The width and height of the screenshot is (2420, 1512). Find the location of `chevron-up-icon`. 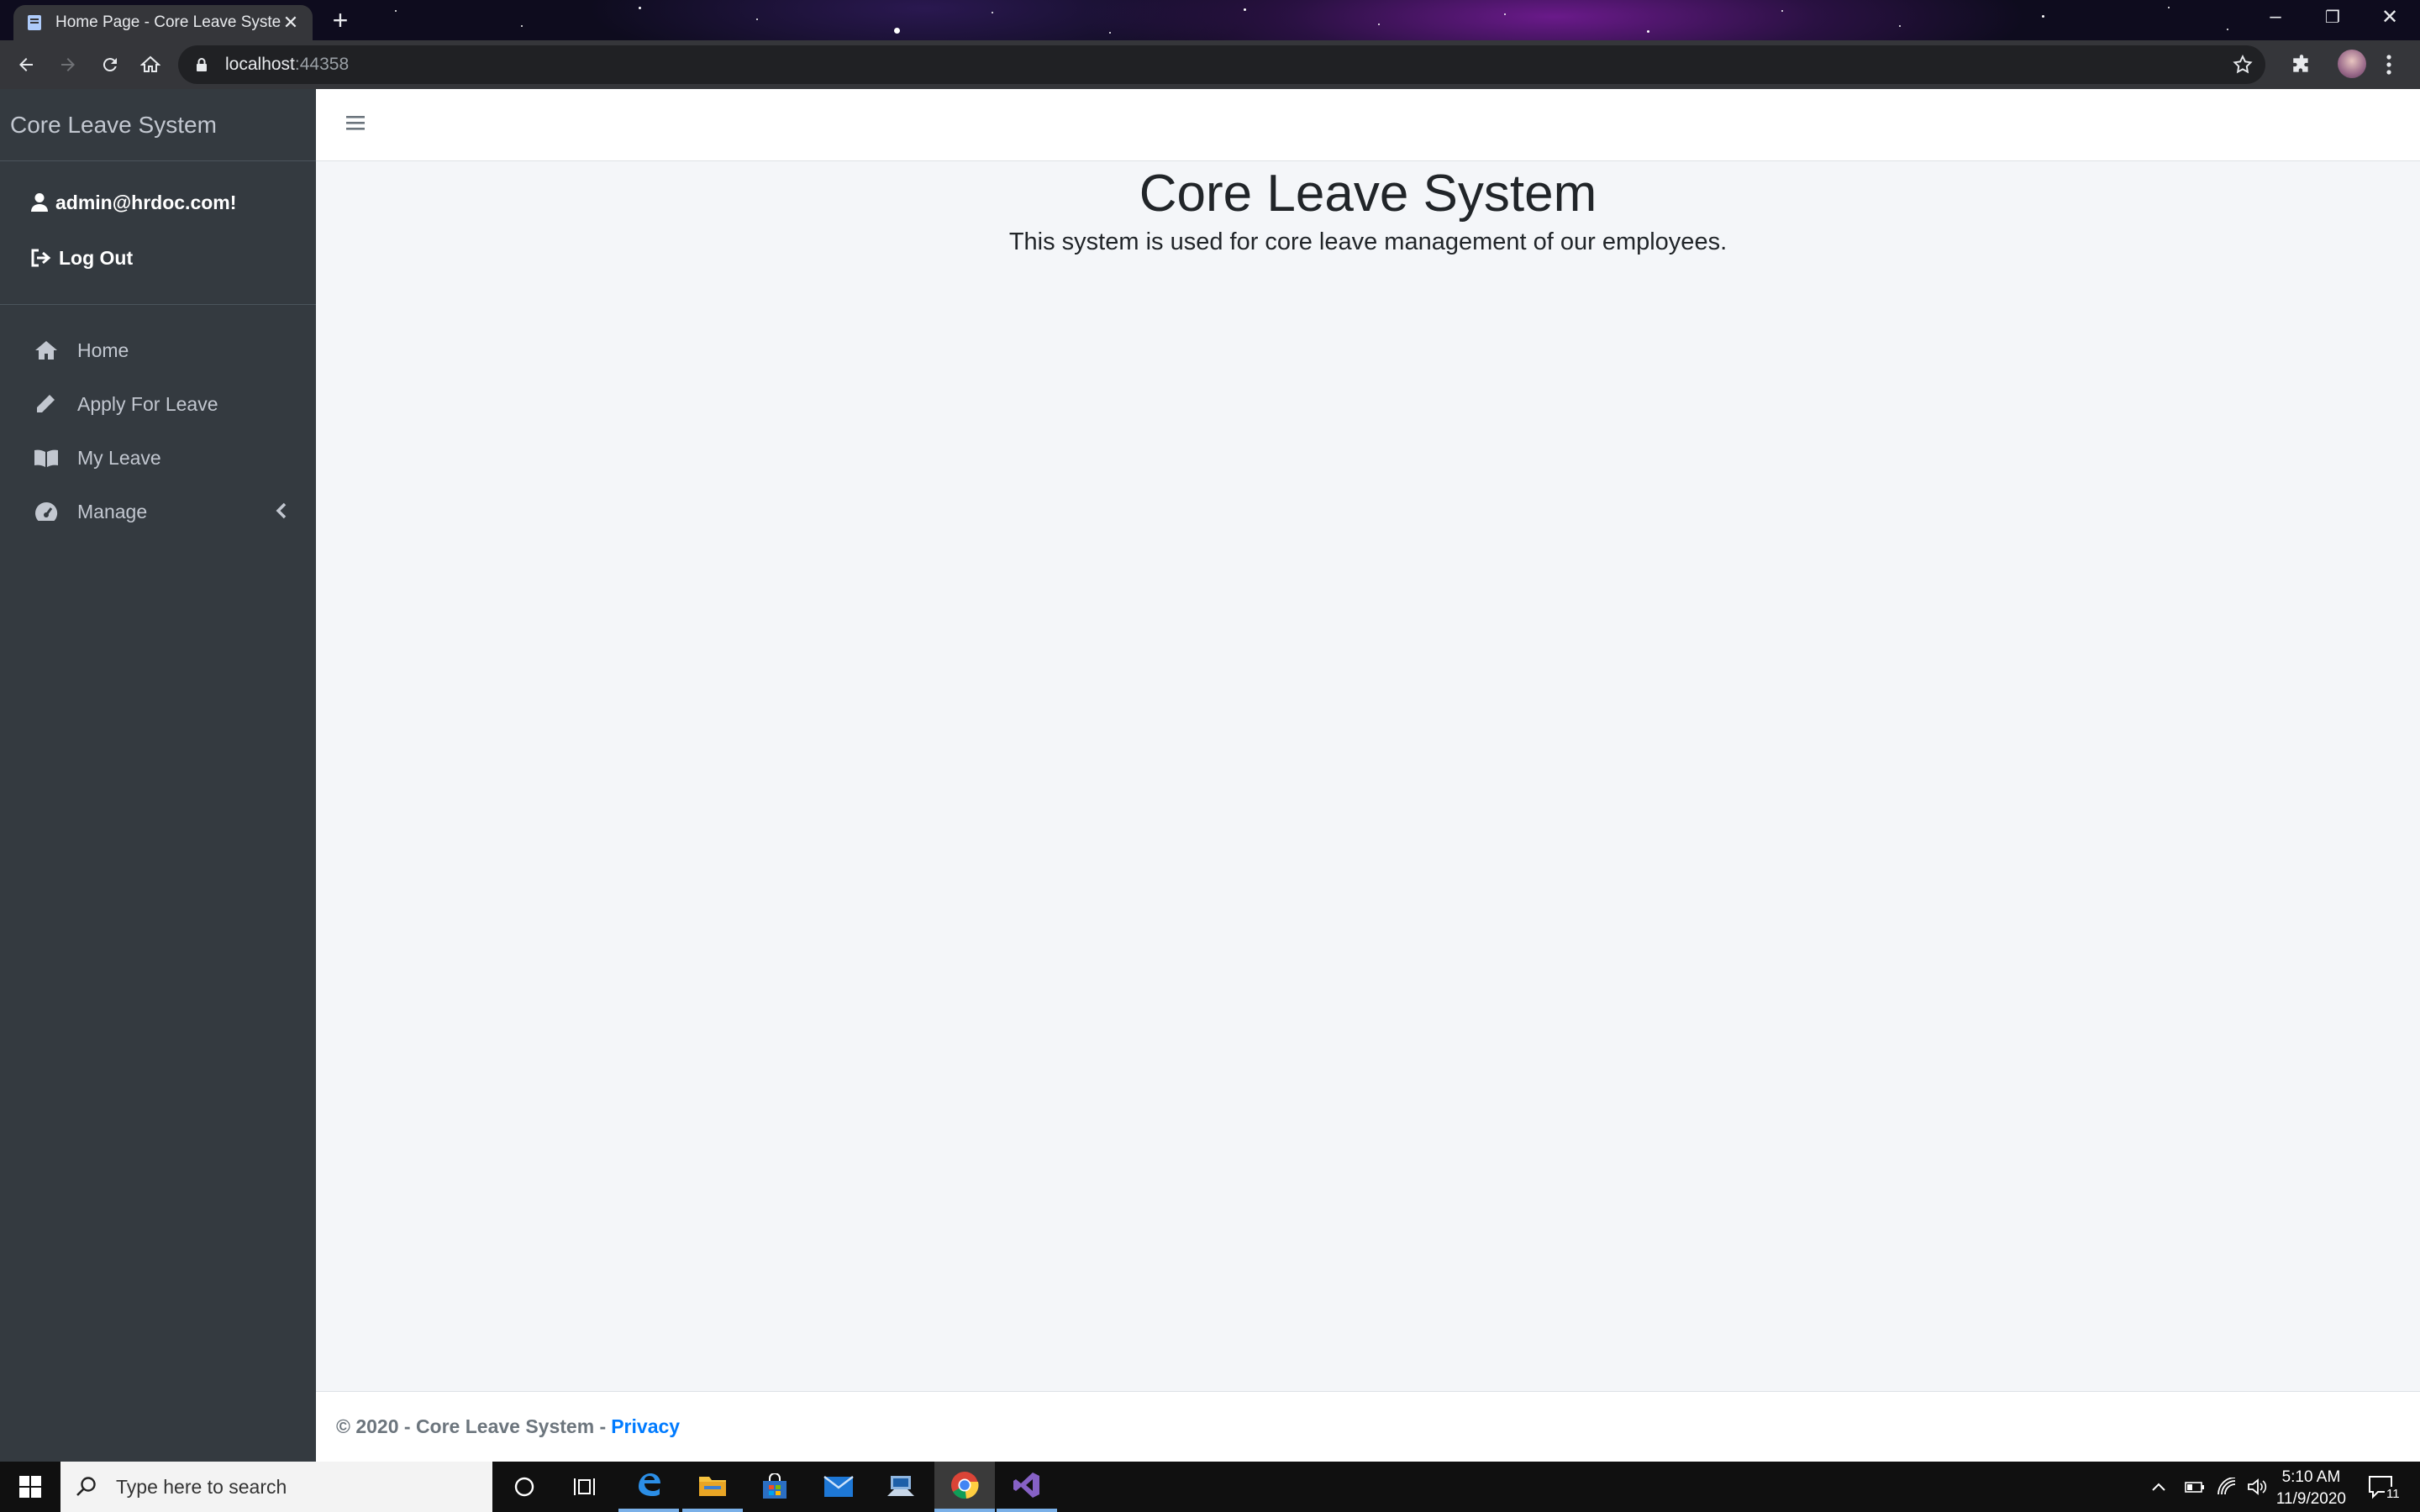

chevron-up-icon is located at coordinates (2158, 1487).